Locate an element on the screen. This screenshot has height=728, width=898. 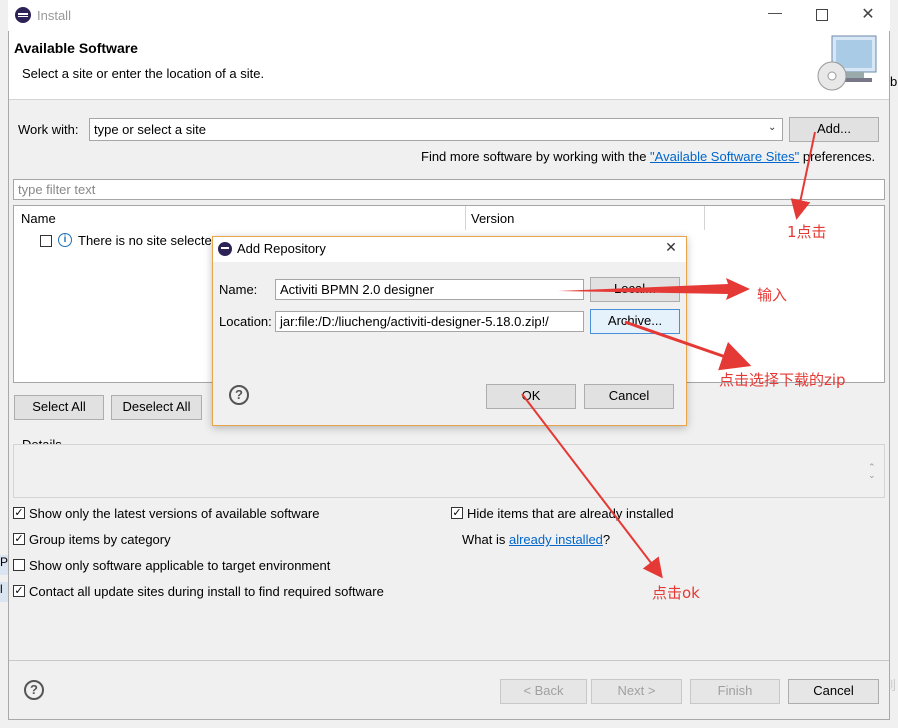
arrow-to-archive is located at coordinates (688, 345).